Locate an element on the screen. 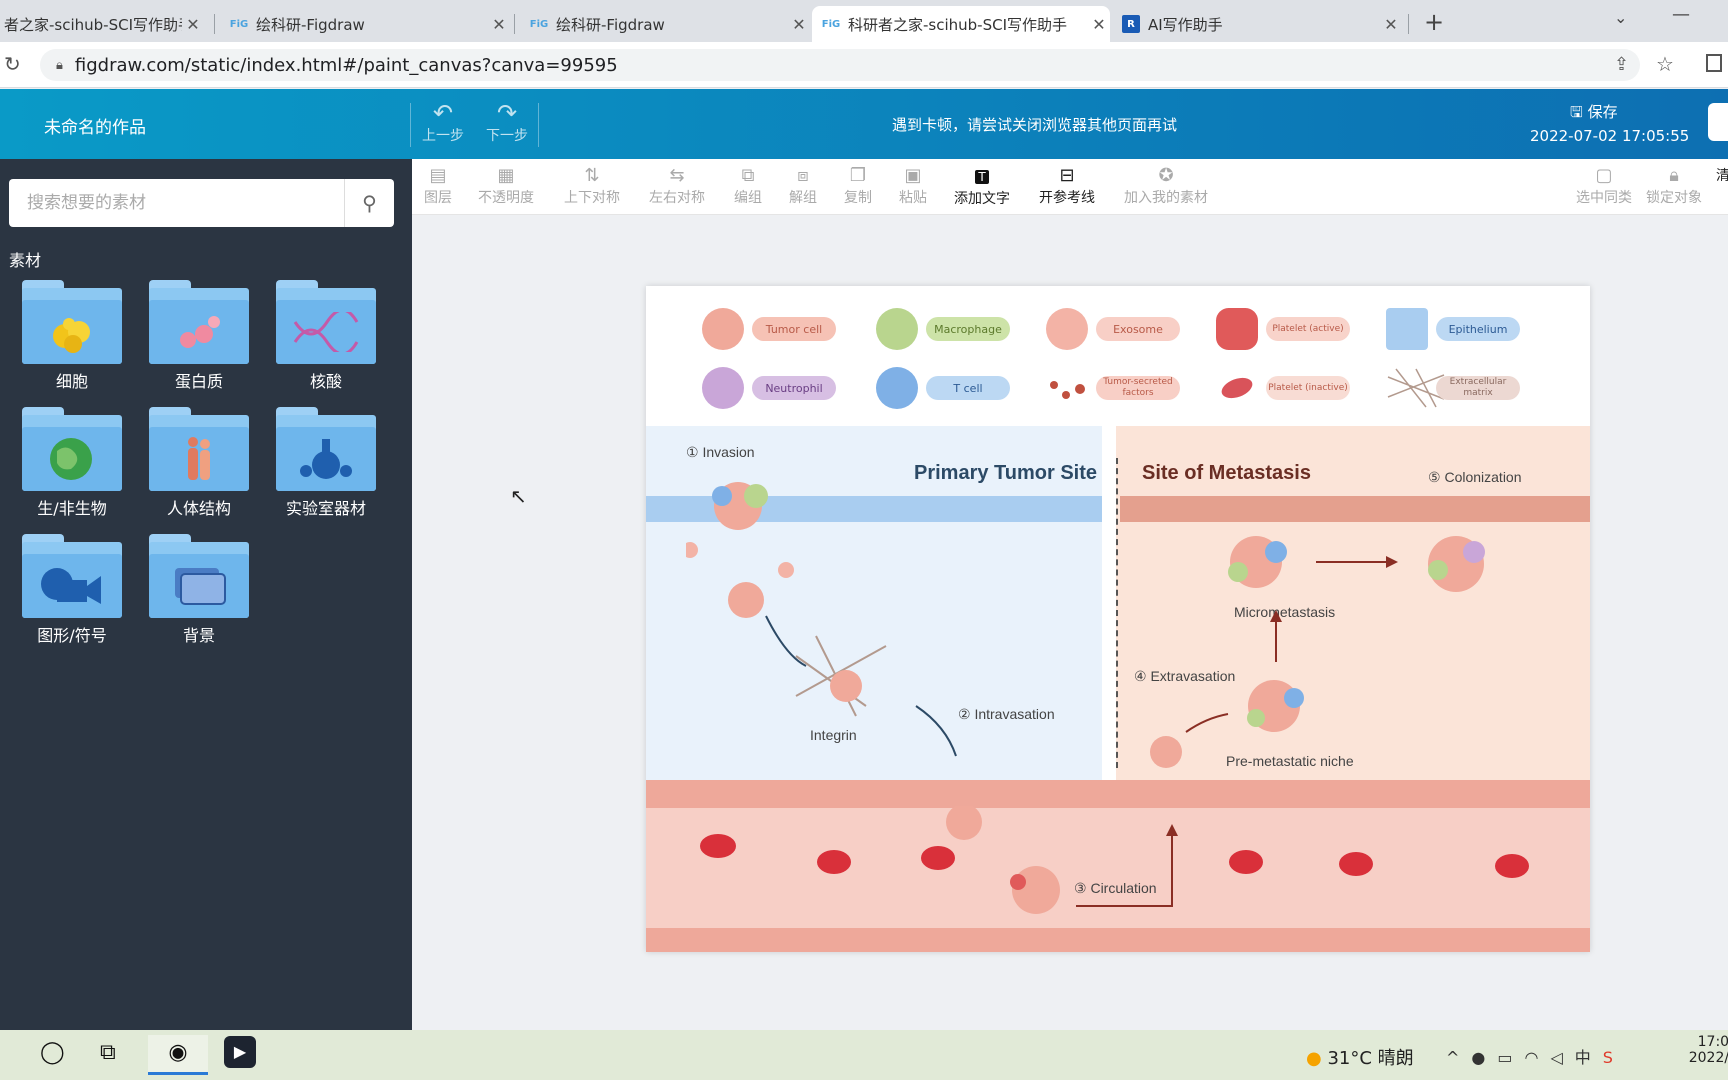 The height and width of the screenshot is (1080, 1728). search-icon: ⚲ is located at coordinates (369, 203).